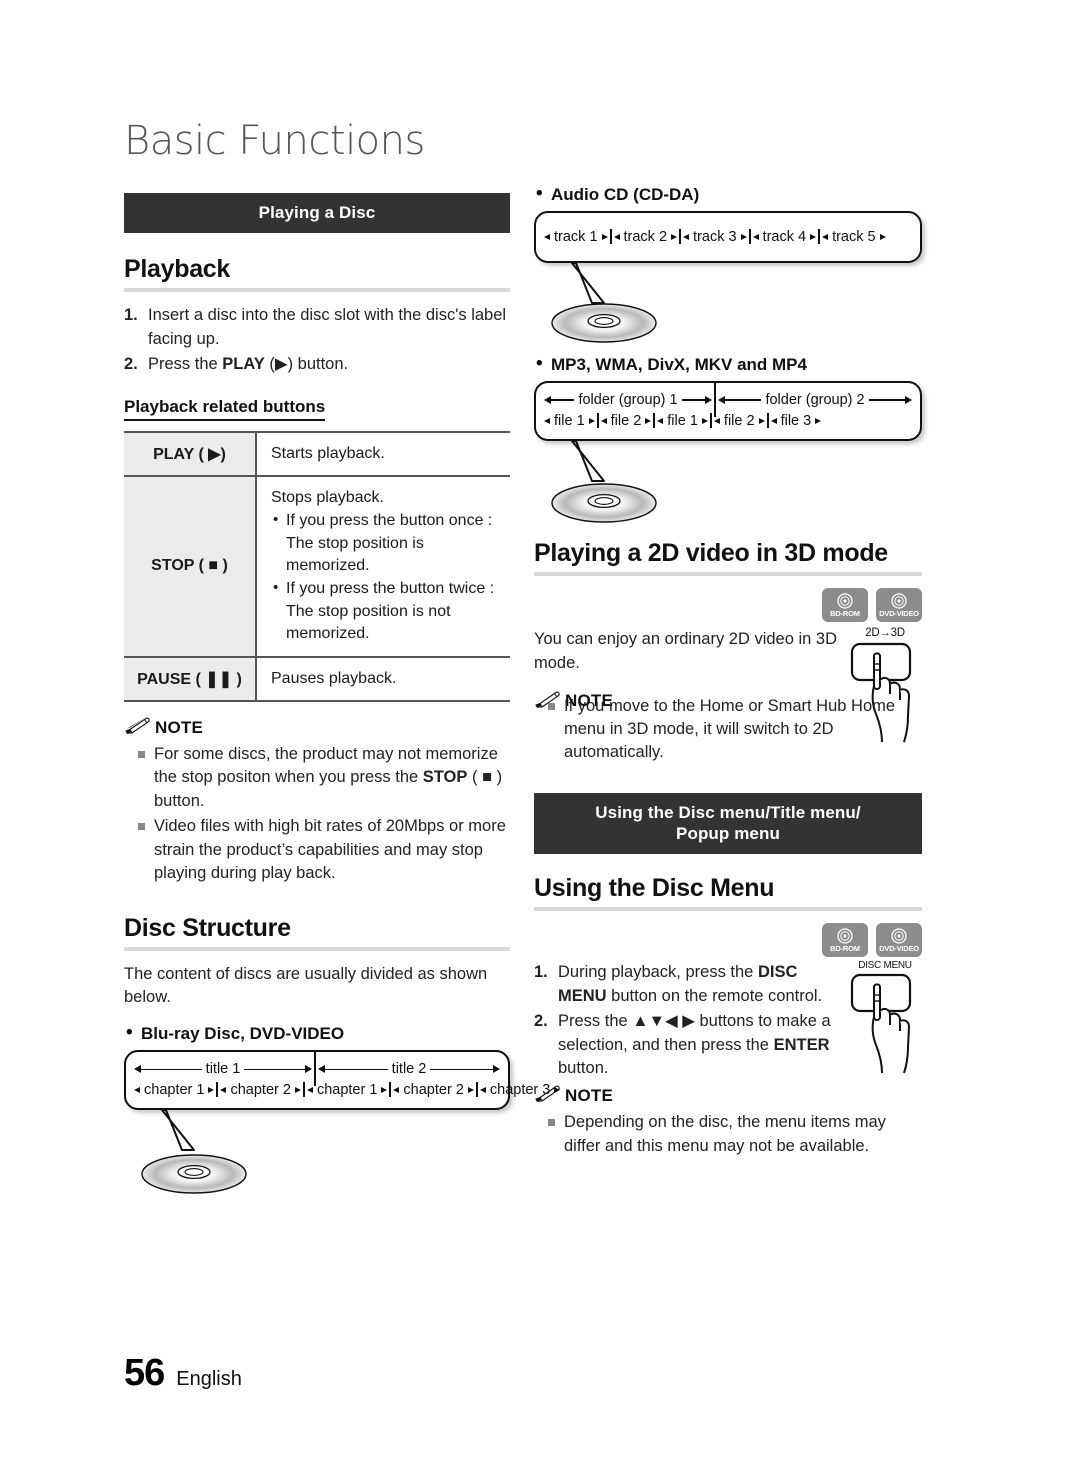 The image size is (1080, 1479). What do you see at coordinates (445, 777) in the screenshot?
I see `key-name: STOP` at bounding box center [445, 777].